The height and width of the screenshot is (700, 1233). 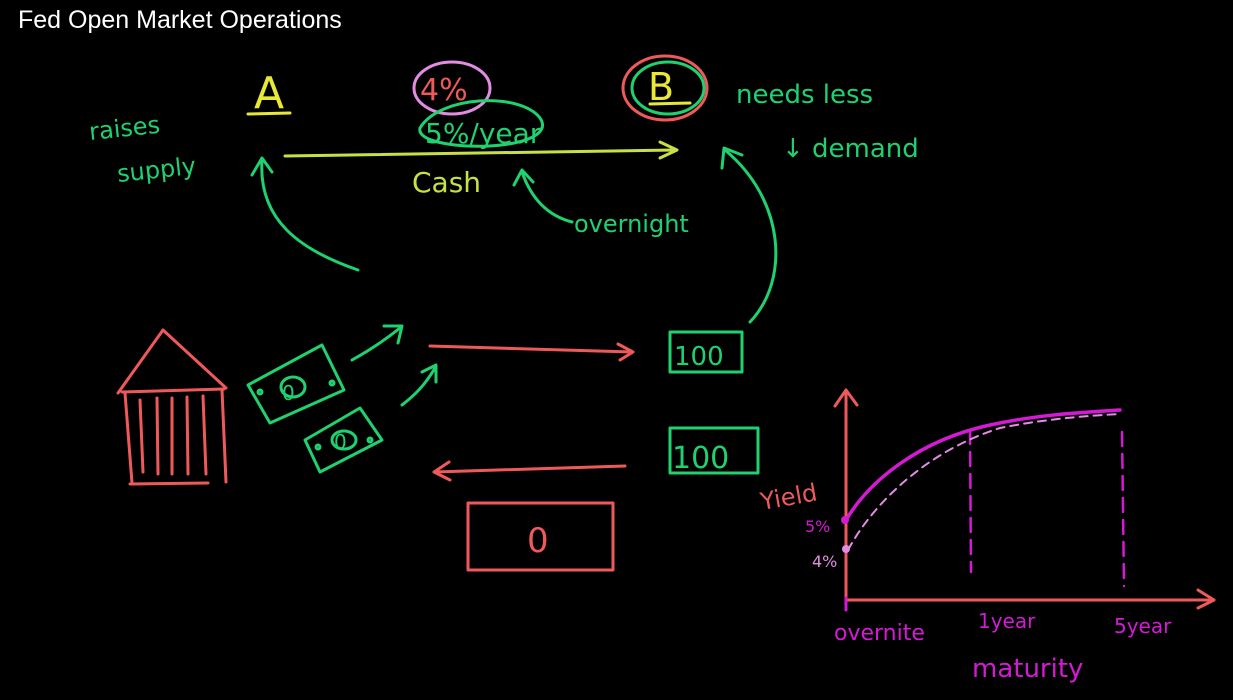 What do you see at coordinates (788, 497) in the screenshot?
I see `yield-axis-label: Yield` at bounding box center [788, 497].